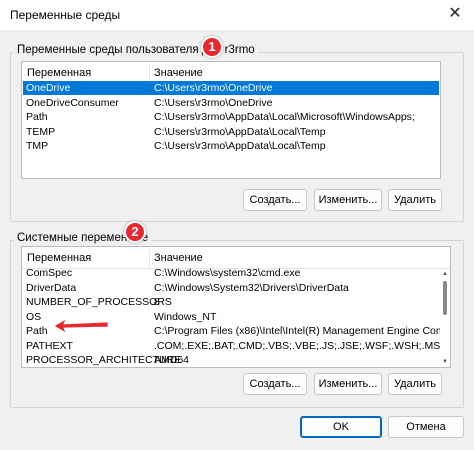 This screenshot has width=474, height=450. What do you see at coordinates (49, 273) in the screenshot?
I see `variable-name: ComSpec` at bounding box center [49, 273].